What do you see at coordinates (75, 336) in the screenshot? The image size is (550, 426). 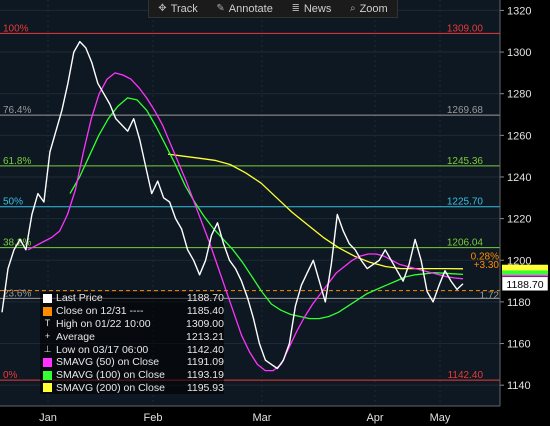 I see `legend-label: Average` at bounding box center [75, 336].